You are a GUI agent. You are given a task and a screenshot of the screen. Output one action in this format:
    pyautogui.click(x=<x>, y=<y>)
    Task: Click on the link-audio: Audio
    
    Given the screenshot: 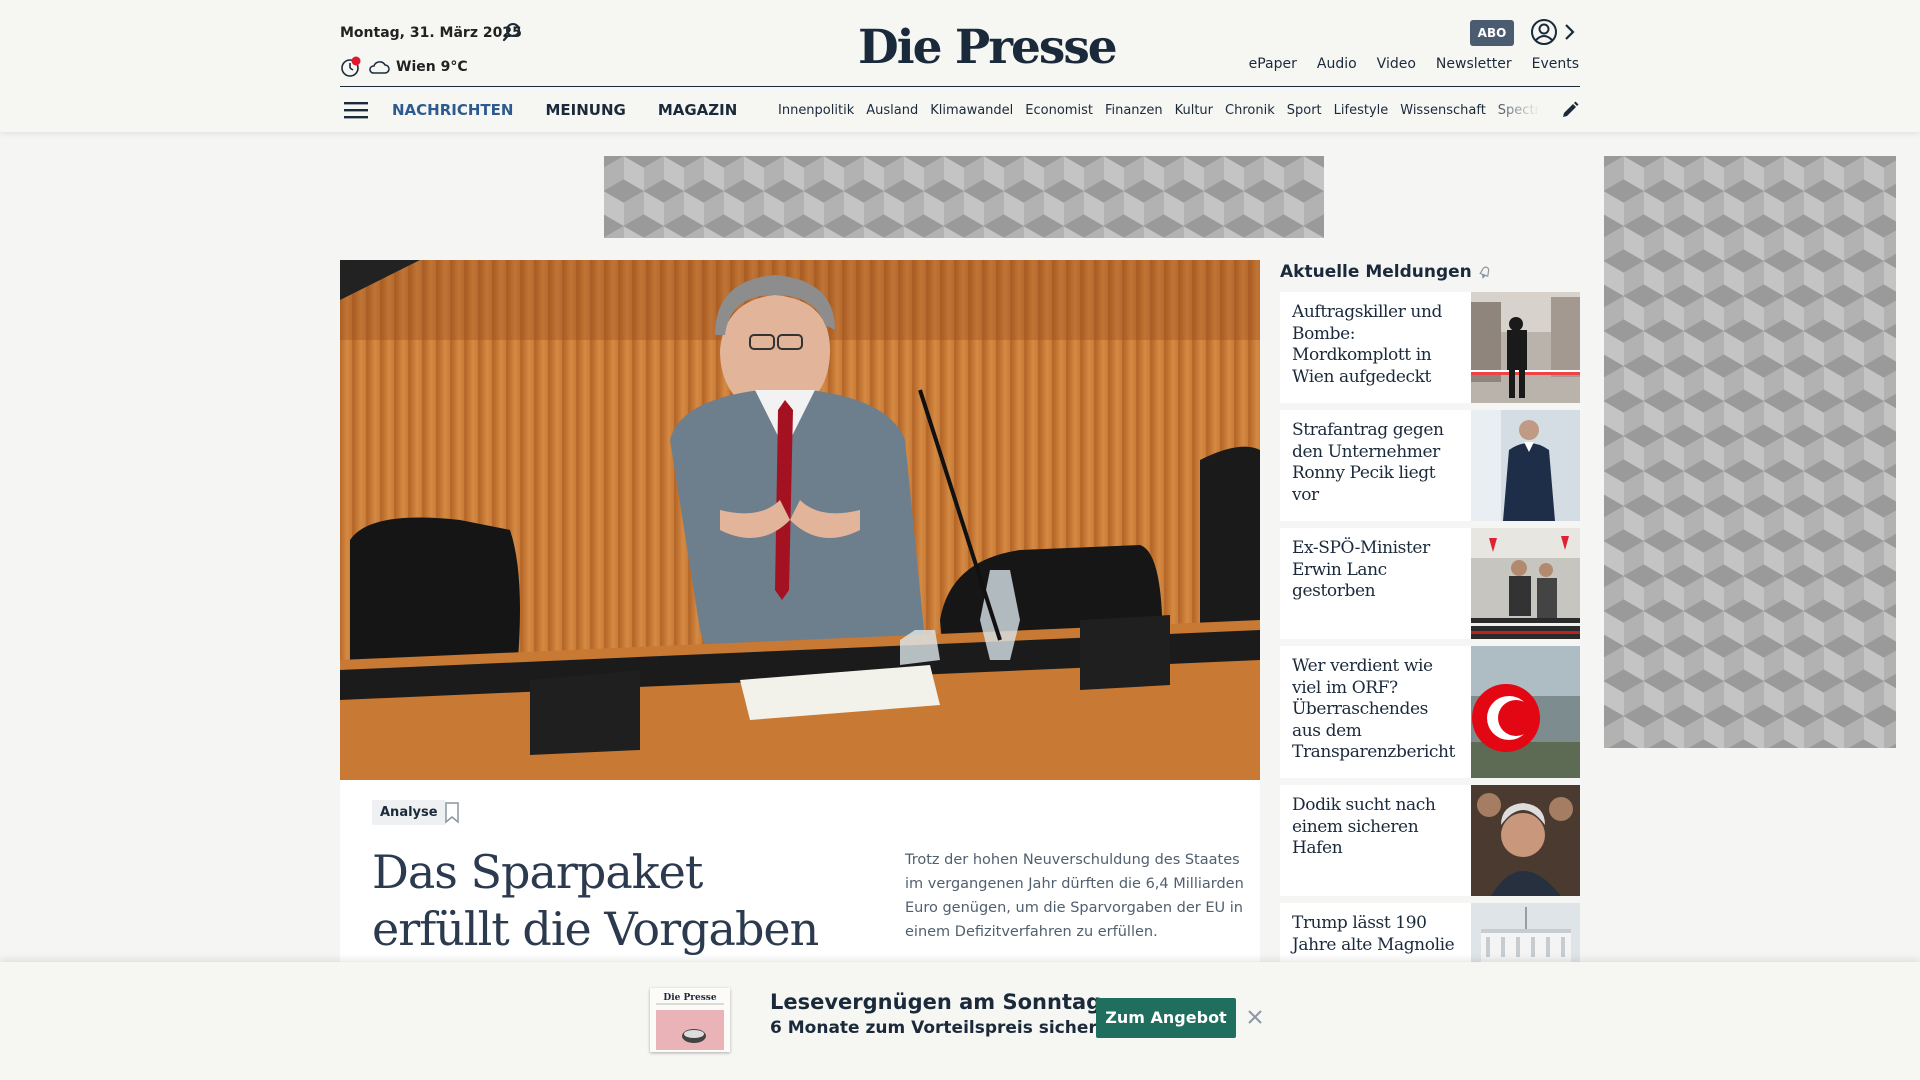 What is the action you would take?
    pyautogui.click(x=1337, y=64)
    